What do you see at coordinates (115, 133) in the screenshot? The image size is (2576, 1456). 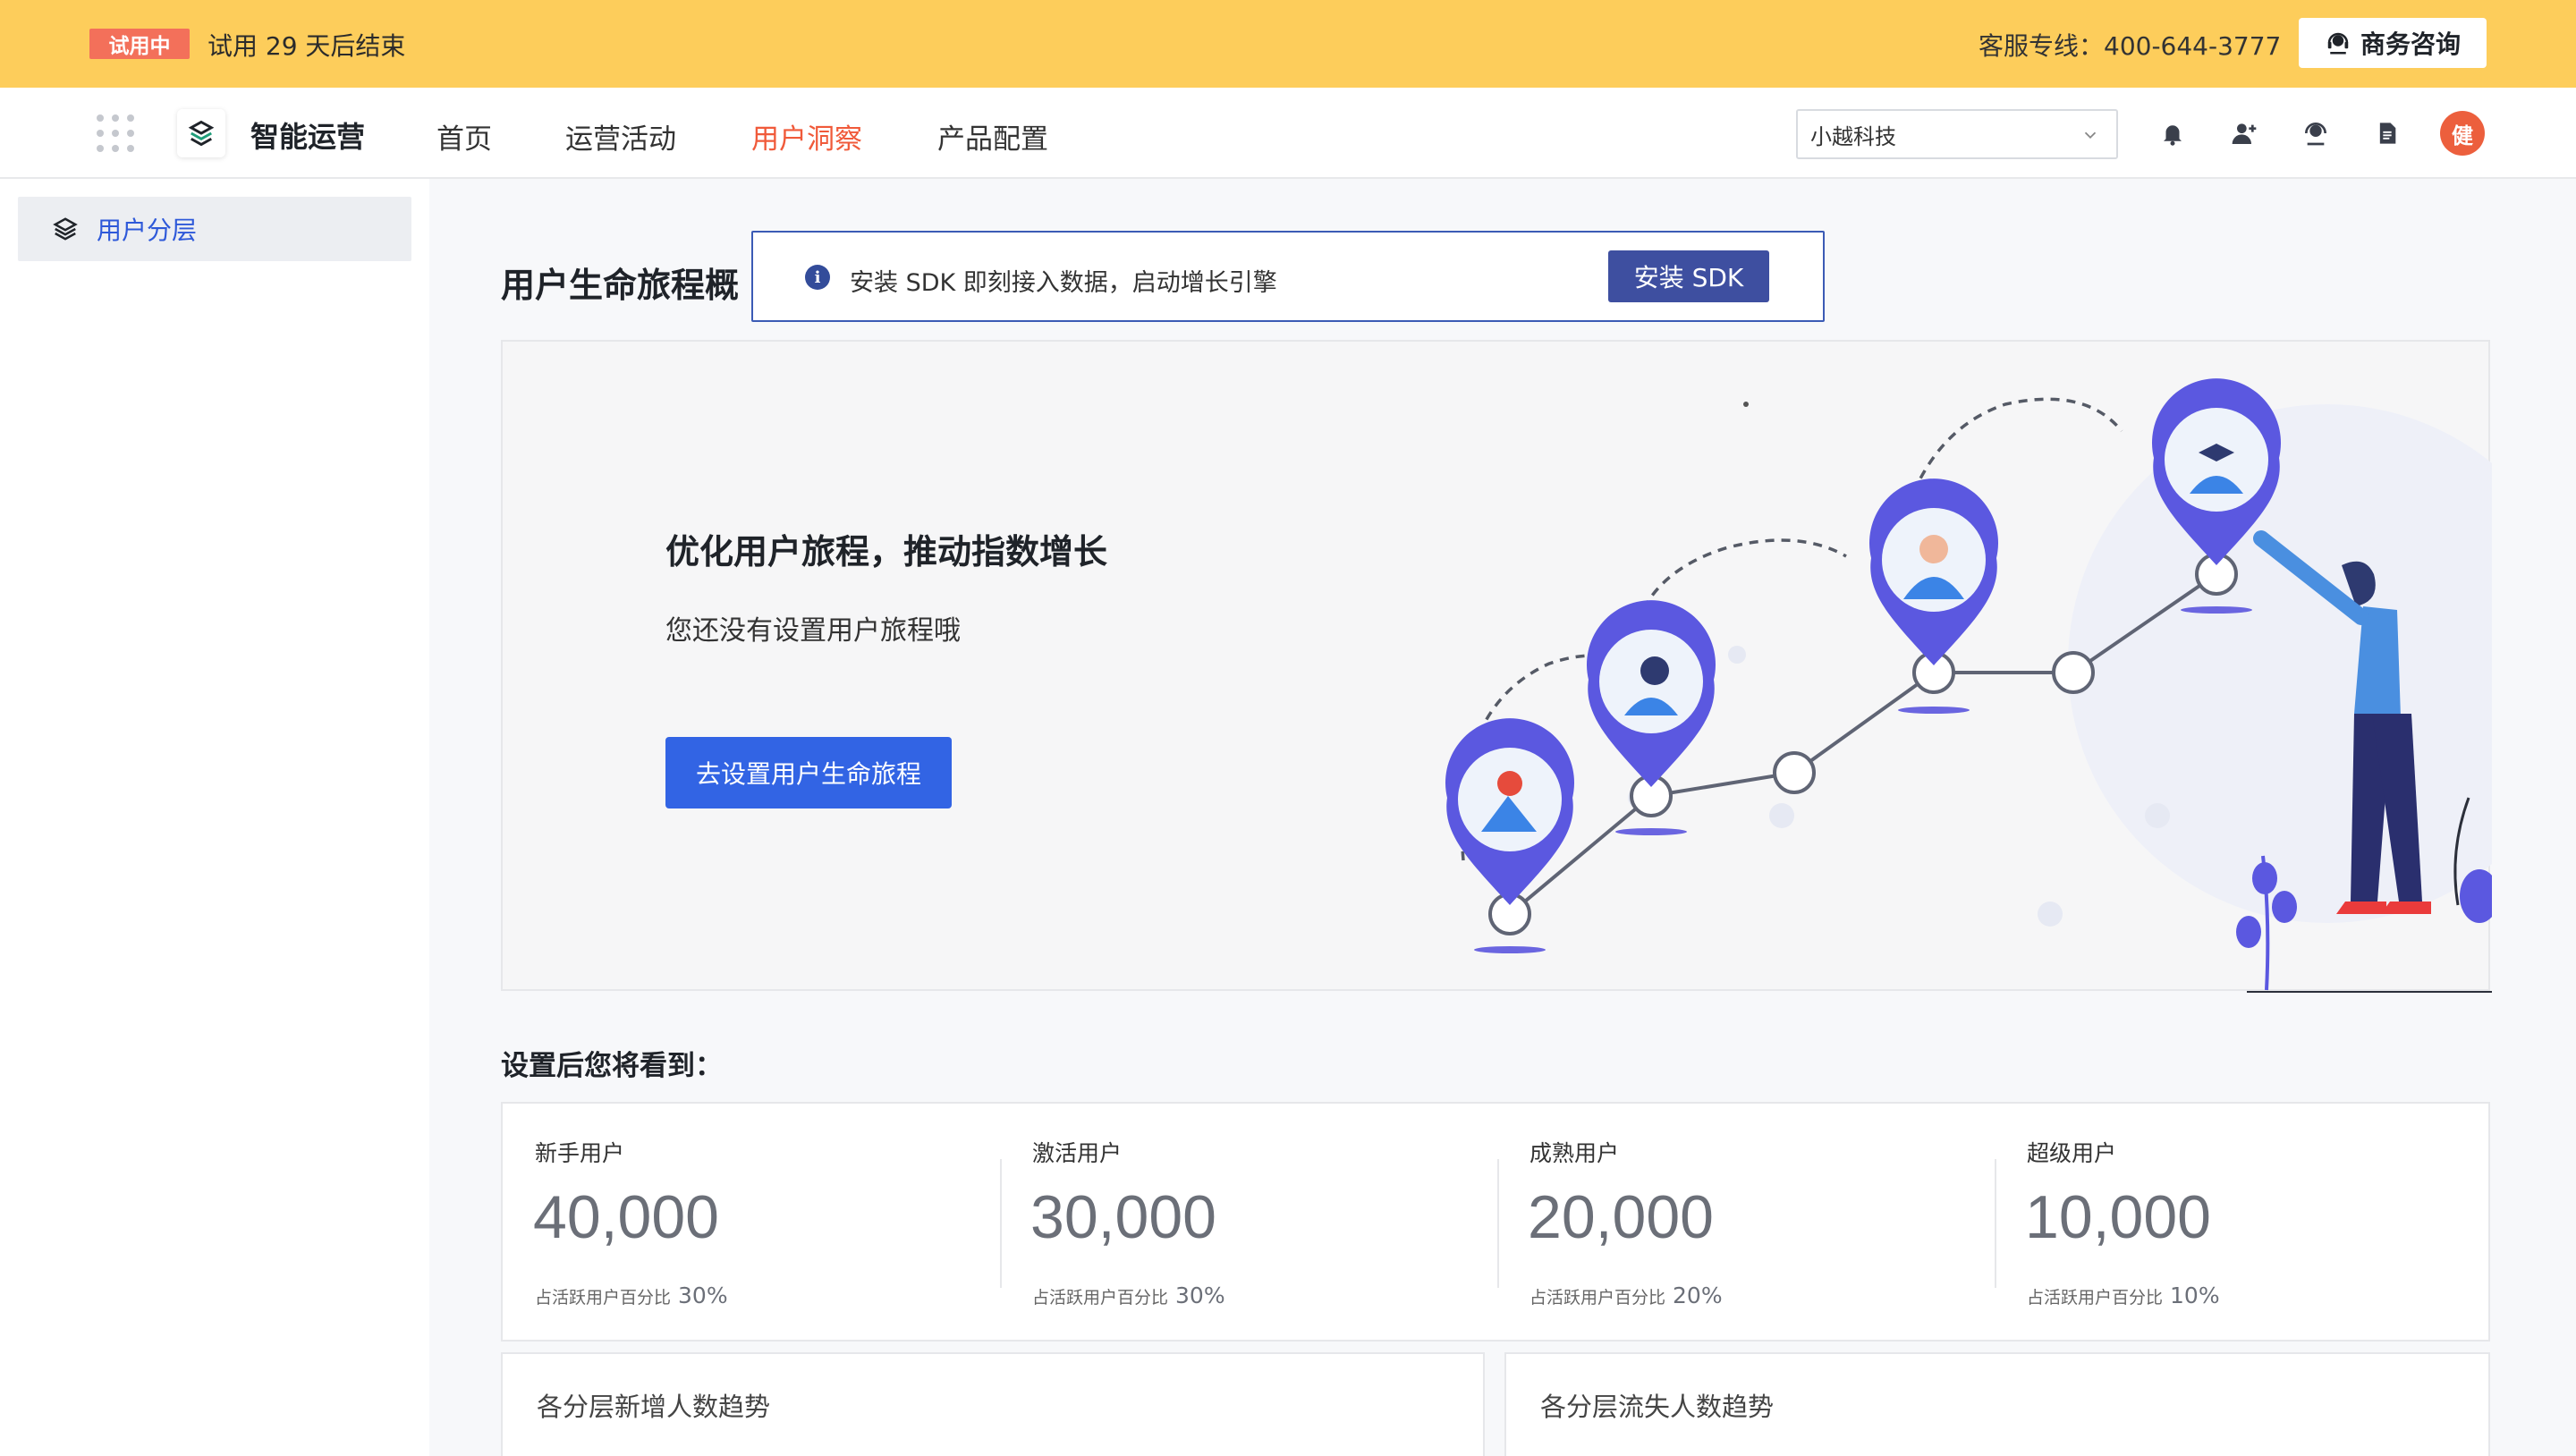 I see `app-grid-icon` at bounding box center [115, 133].